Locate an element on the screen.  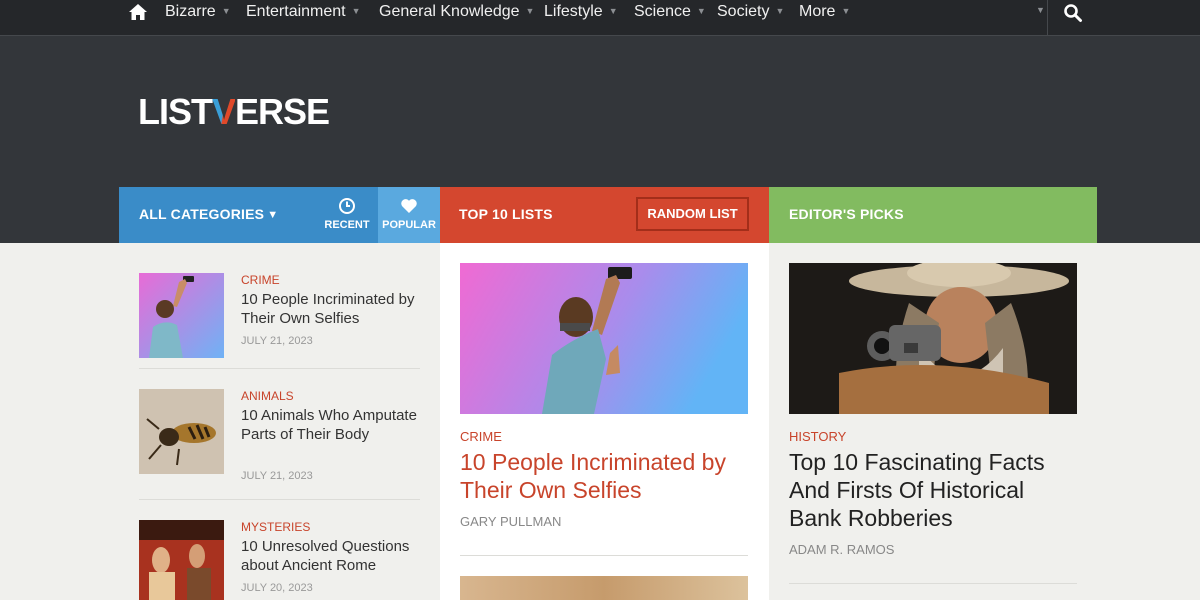
home-icon is located at coordinates (138, 12).